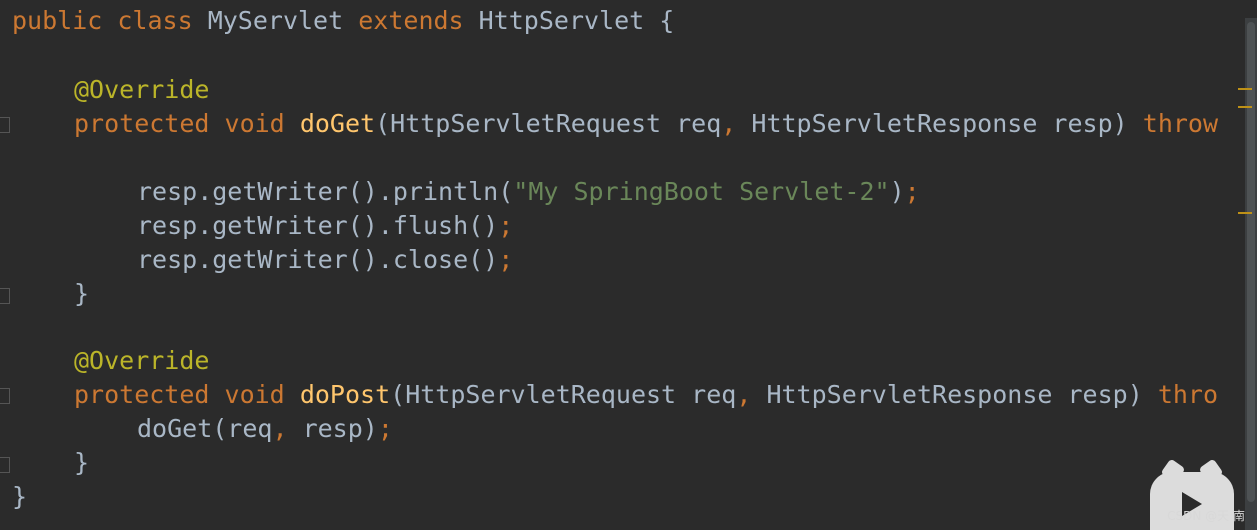 The width and height of the screenshot is (1257, 530). I want to click on watermark: CSDN @天 南, so click(1206, 516).